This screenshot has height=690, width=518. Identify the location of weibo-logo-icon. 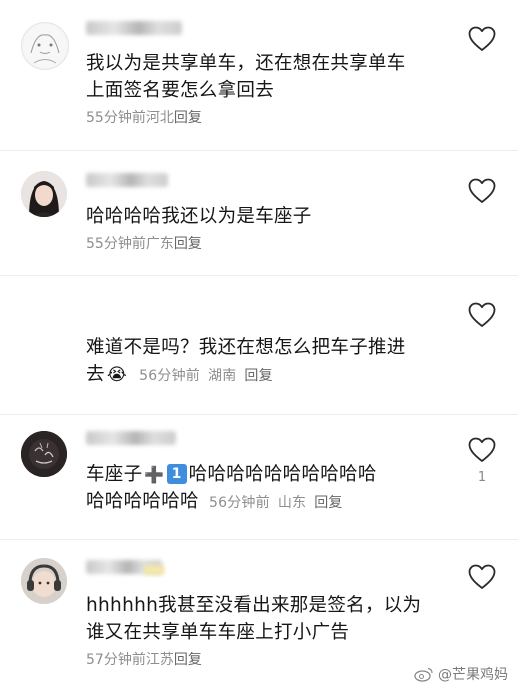
(423, 674).